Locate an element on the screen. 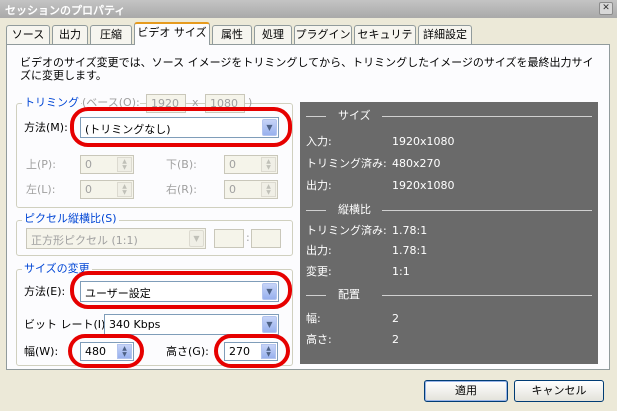 The width and height of the screenshot is (617, 411). crop-left-label: 左(L): is located at coordinates (41, 189).